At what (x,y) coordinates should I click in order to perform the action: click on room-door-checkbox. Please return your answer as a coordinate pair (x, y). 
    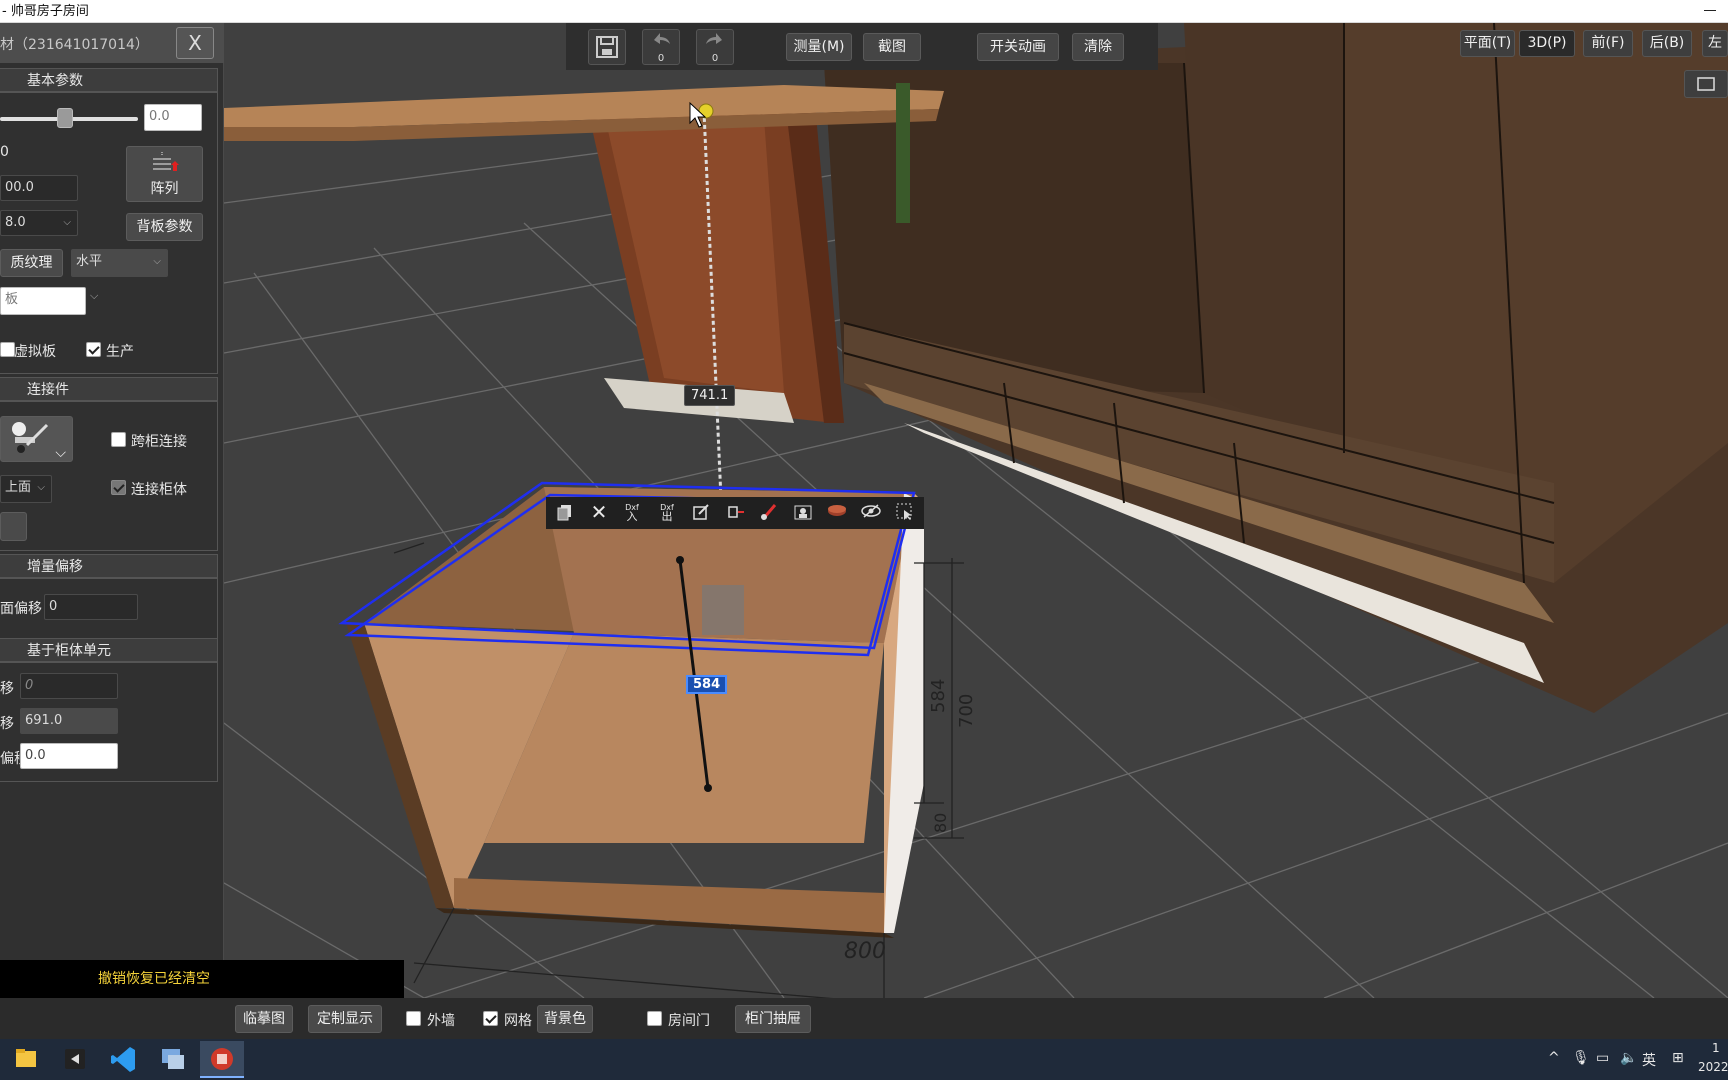
    Looking at the image, I should click on (654, 1018).